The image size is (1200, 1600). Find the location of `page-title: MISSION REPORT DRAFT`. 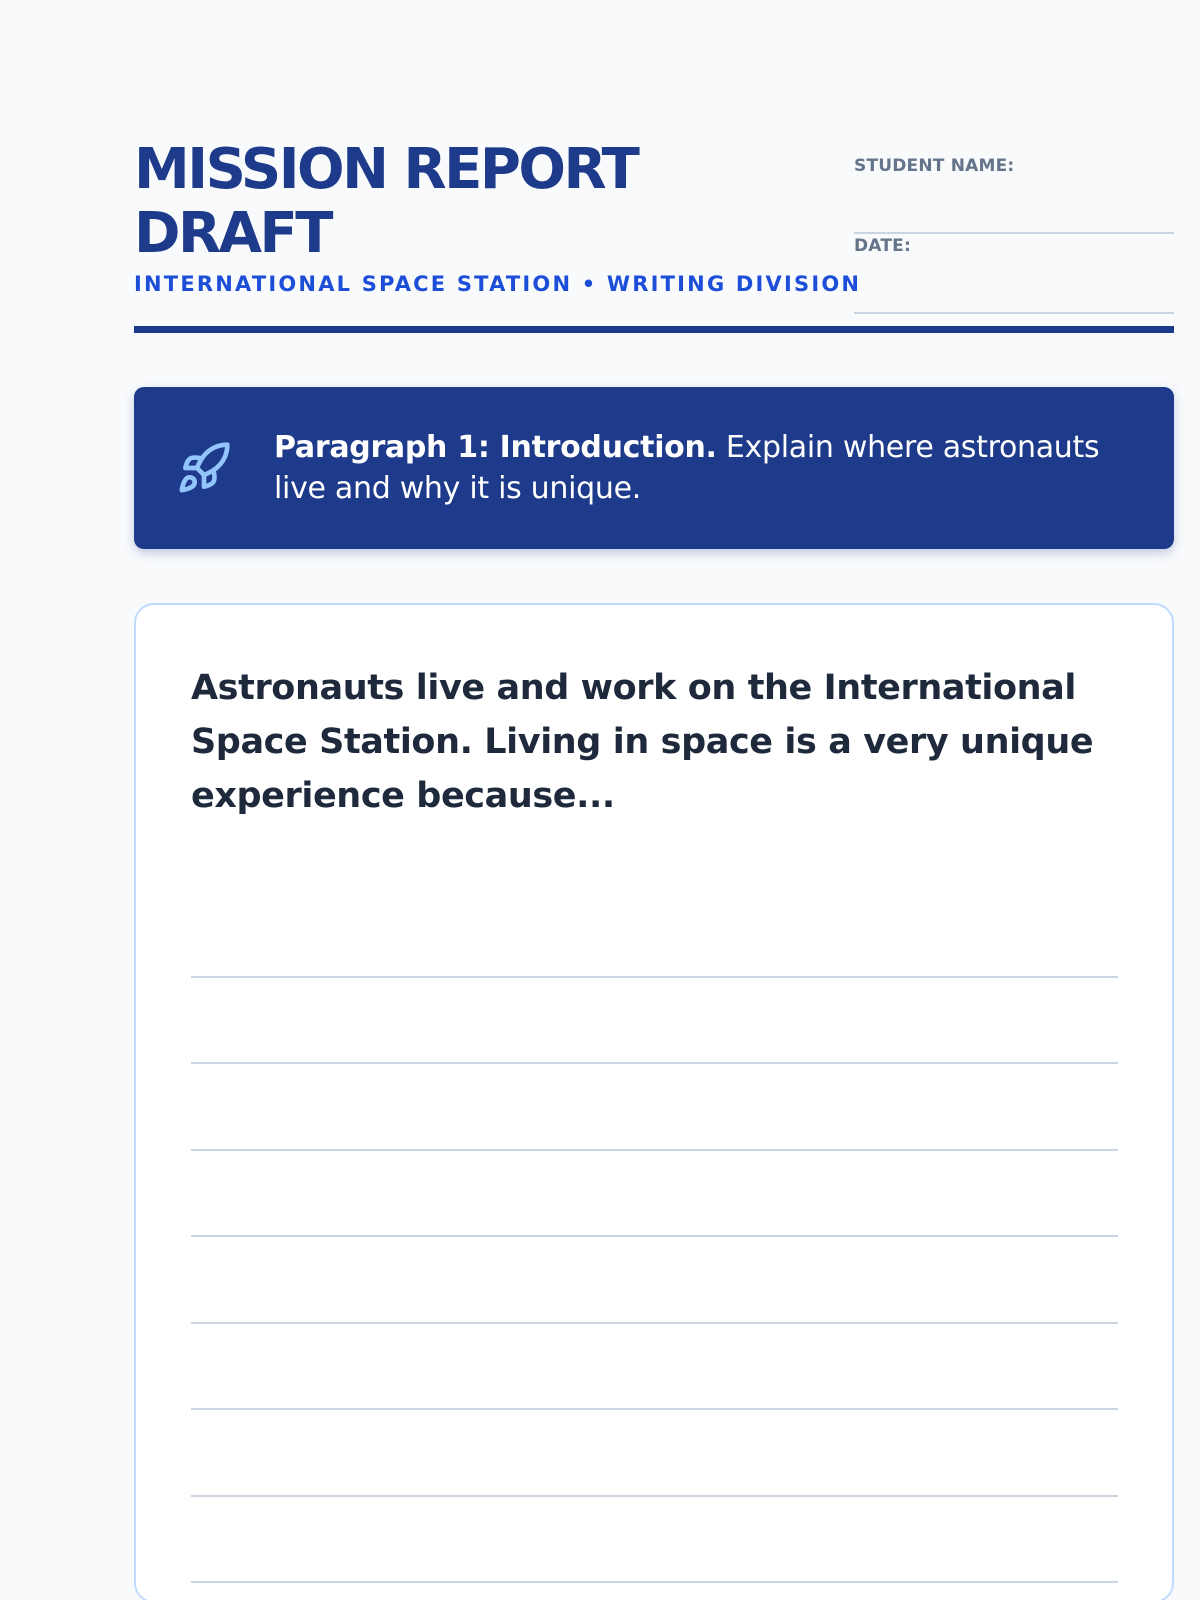

page-title: MISSION REPORT DRAFT is located at coordinates (484, 202).